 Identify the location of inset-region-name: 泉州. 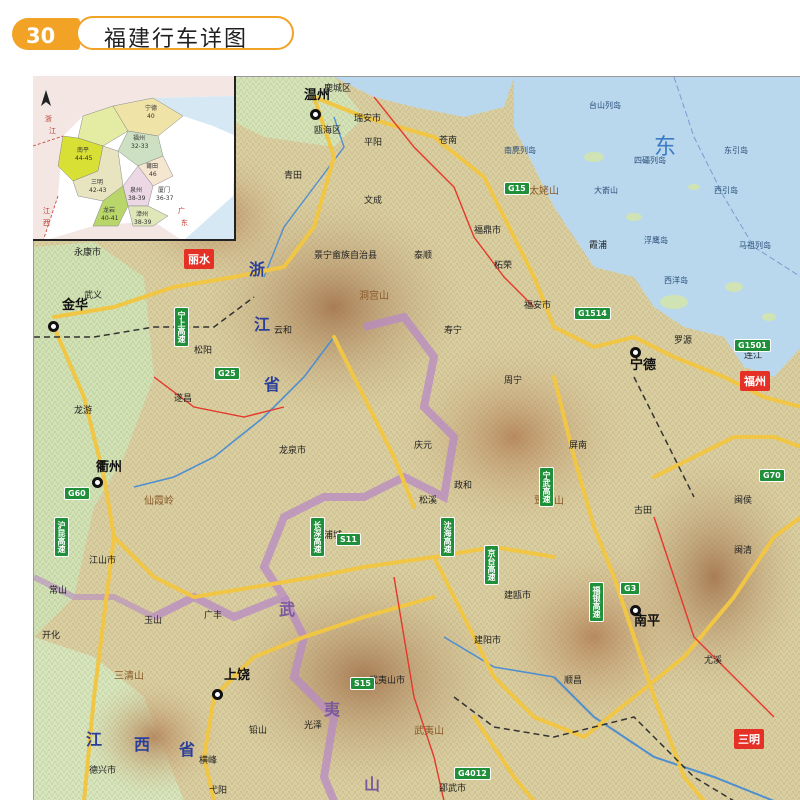
(136, 190).